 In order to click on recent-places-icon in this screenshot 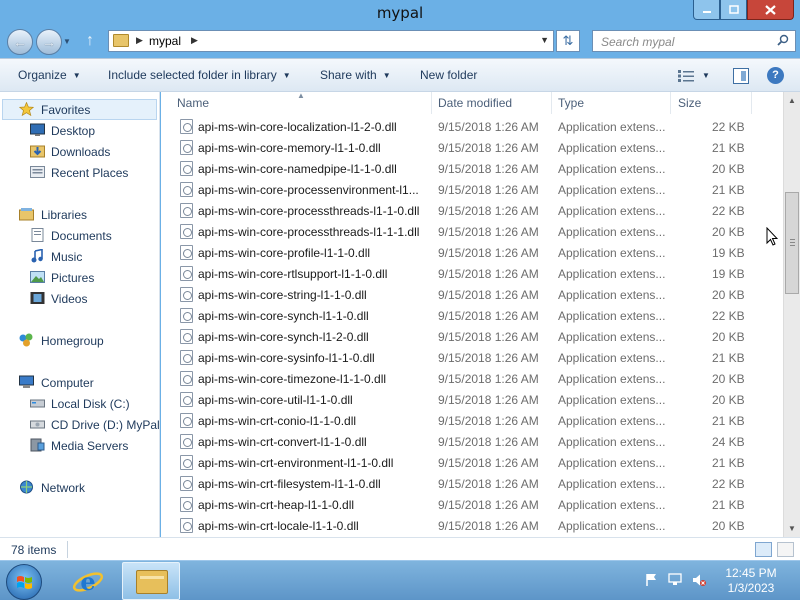, I will do `click(37, 172)`.